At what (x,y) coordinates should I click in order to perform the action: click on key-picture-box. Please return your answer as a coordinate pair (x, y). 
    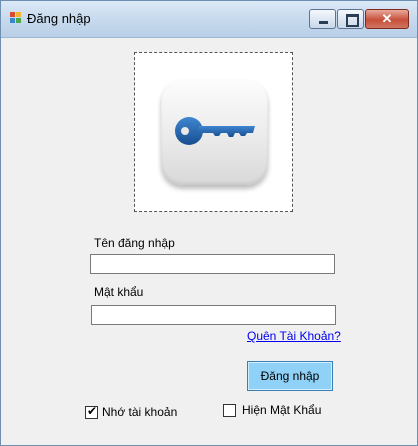
    Looking at the image, I should click on (213, 132).